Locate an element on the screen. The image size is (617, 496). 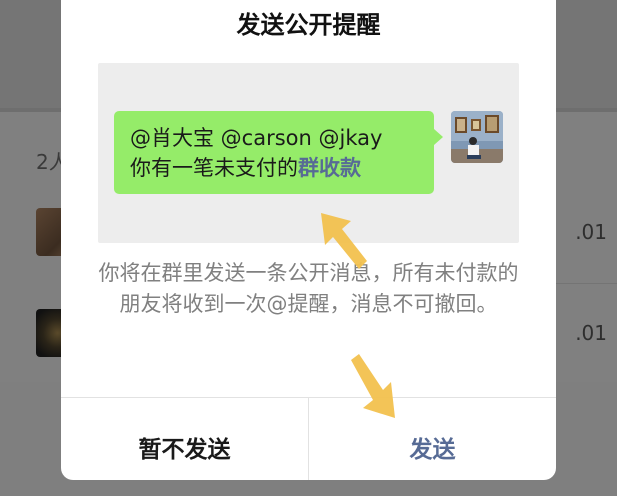
mentions-text: @肖大宝 @carson @jkay is located at coordinates (256, 138).